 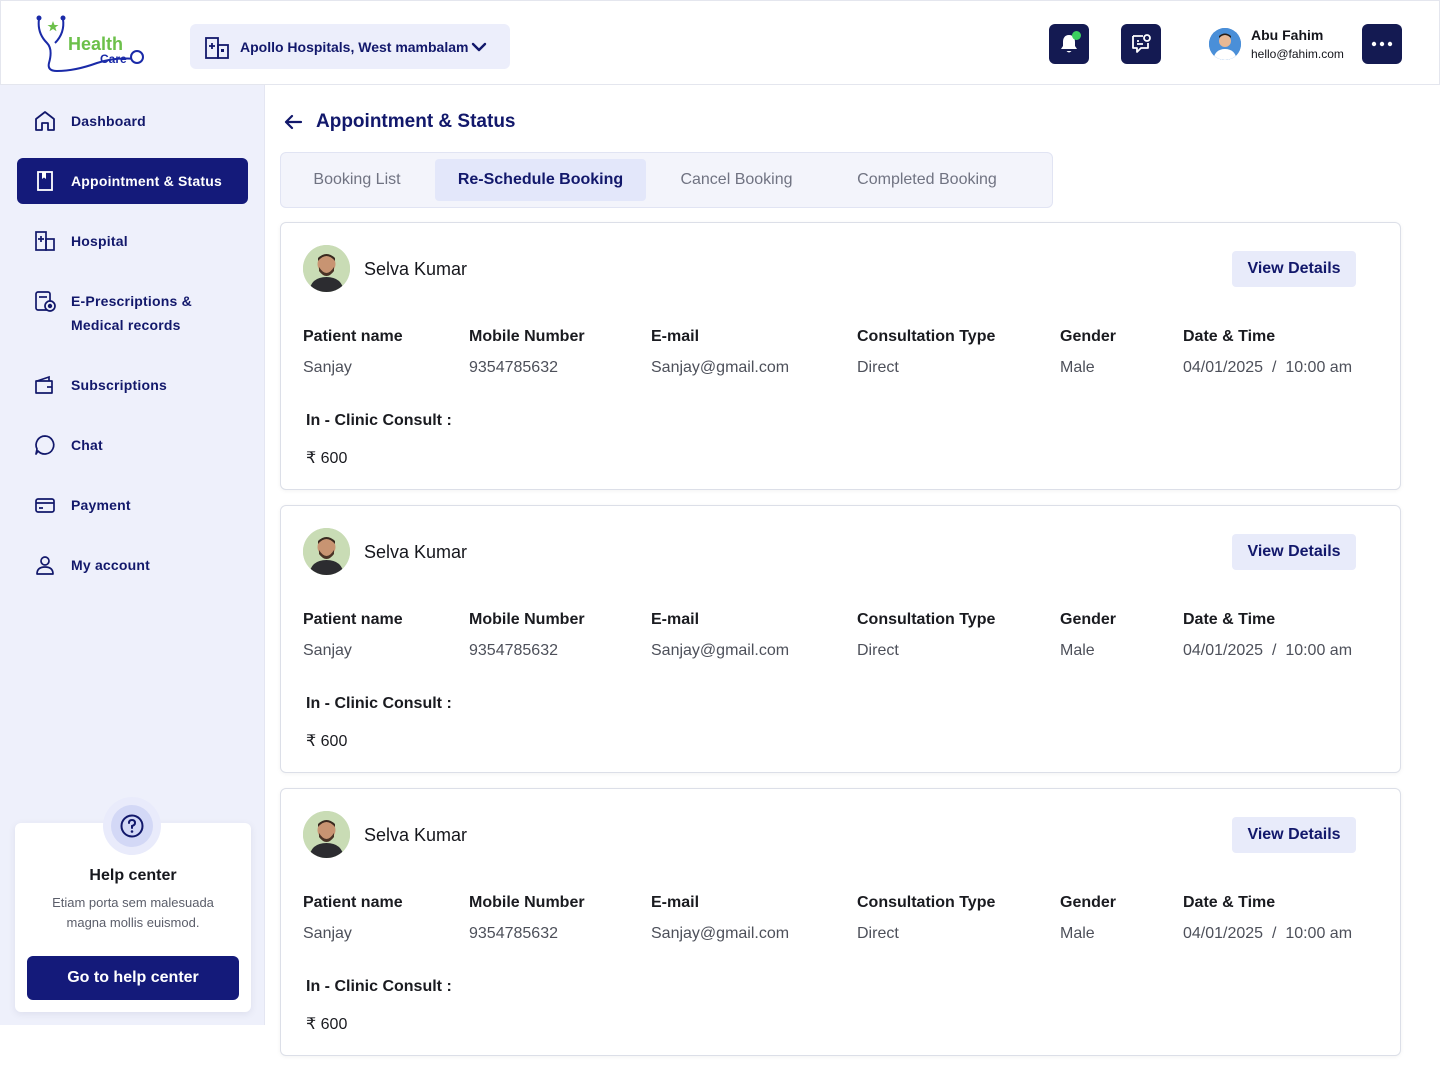 I want to click on sidebar-item-label: Subscriptions, so click(x=119, y=385).